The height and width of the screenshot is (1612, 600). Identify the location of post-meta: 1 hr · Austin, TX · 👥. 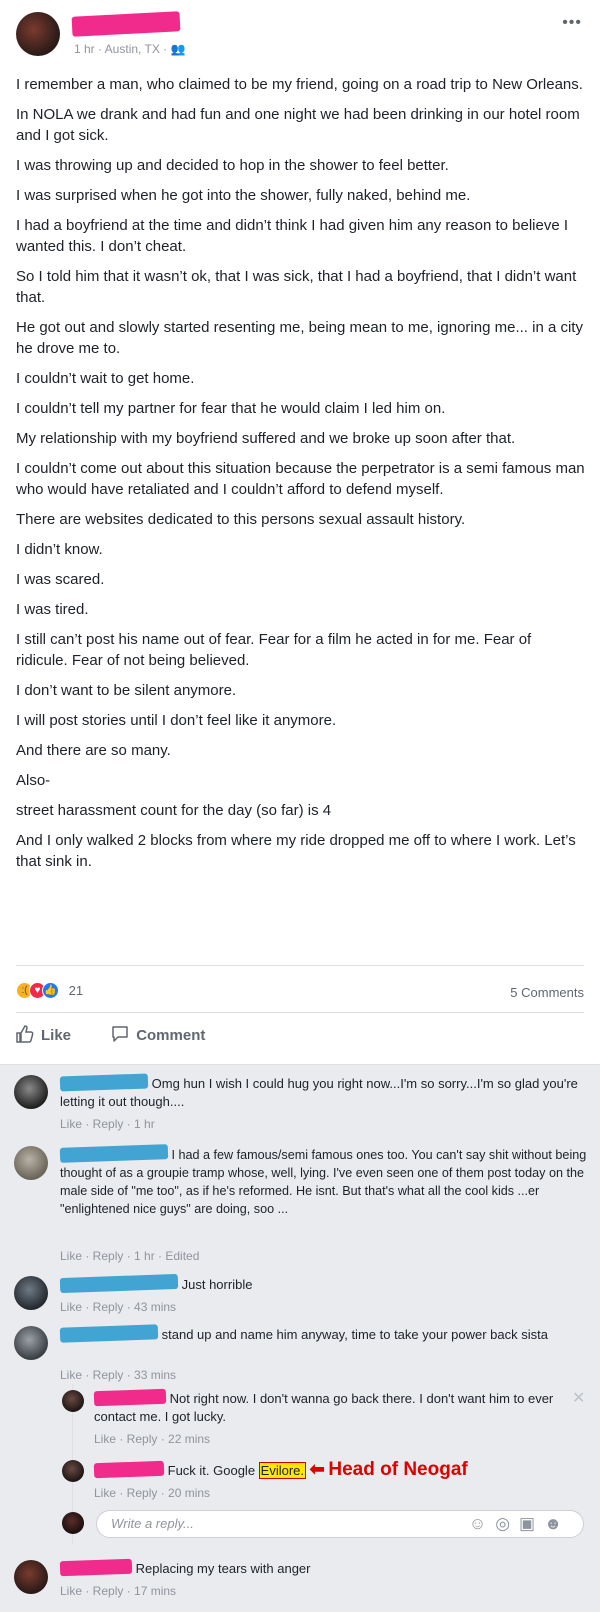
(129, 49).